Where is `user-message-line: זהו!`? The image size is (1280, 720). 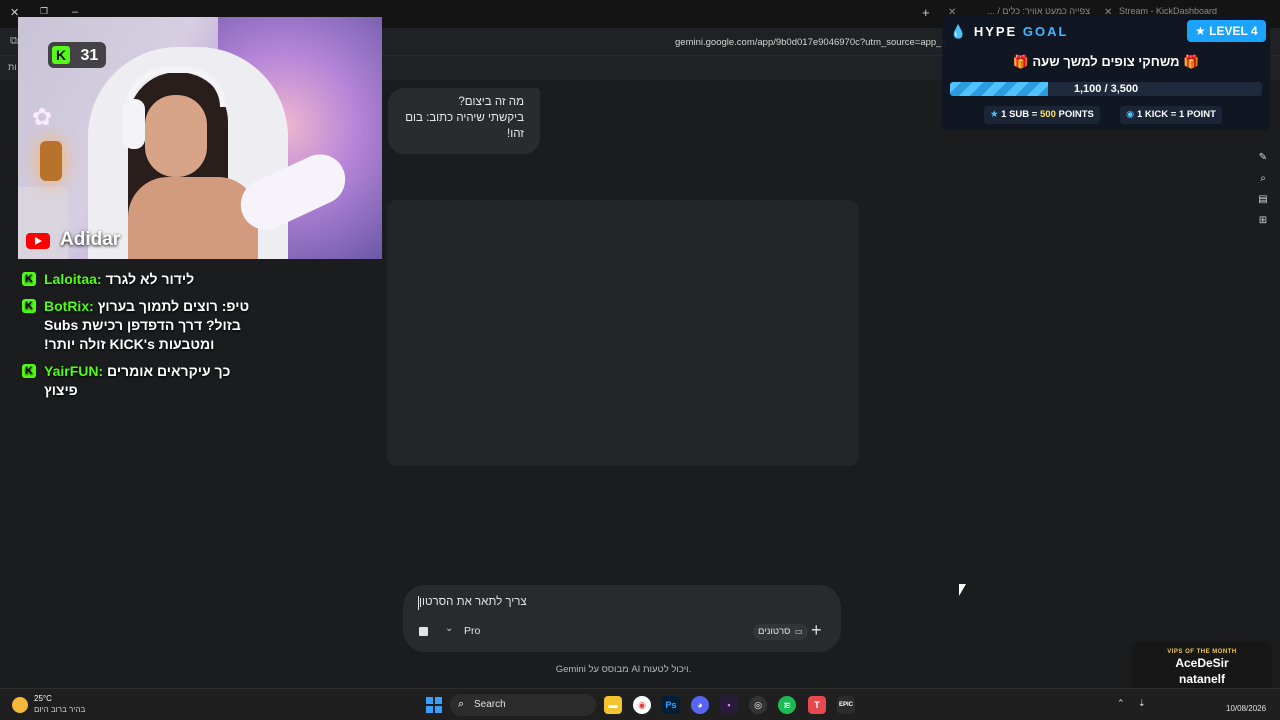
user-message-line: זהו! is located at coordinates (515, 134).